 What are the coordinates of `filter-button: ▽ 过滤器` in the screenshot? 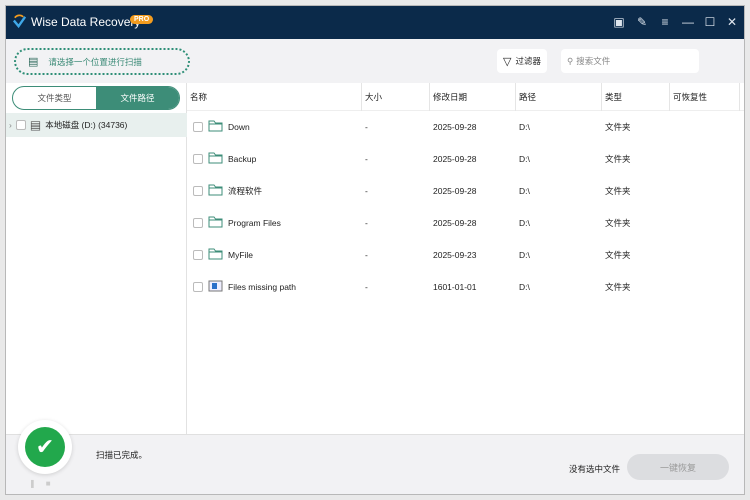 It's located at (522, 61).